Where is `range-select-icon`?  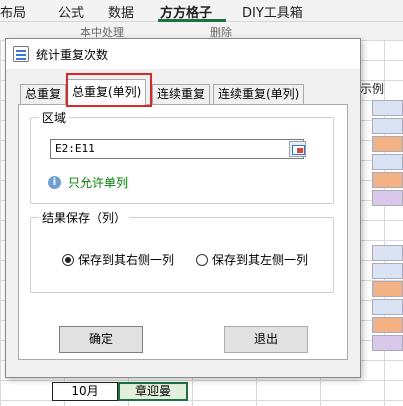 range-select-icon is located at coordinates (297, 149).